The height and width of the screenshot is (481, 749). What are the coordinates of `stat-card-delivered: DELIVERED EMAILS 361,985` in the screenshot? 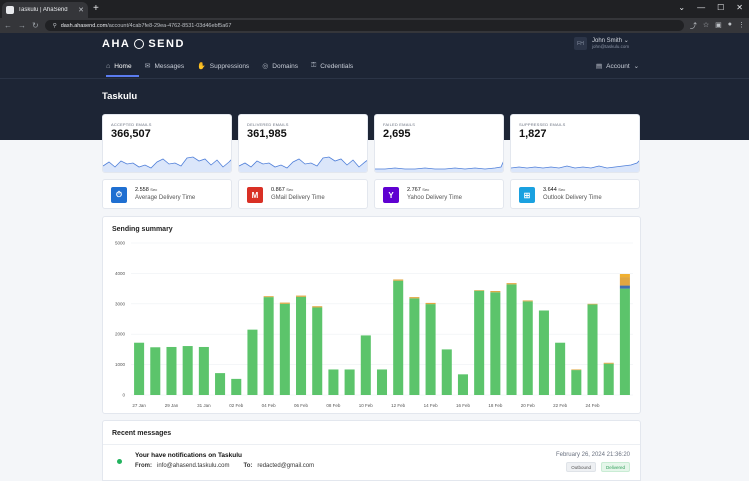 It's located at (303, 143).